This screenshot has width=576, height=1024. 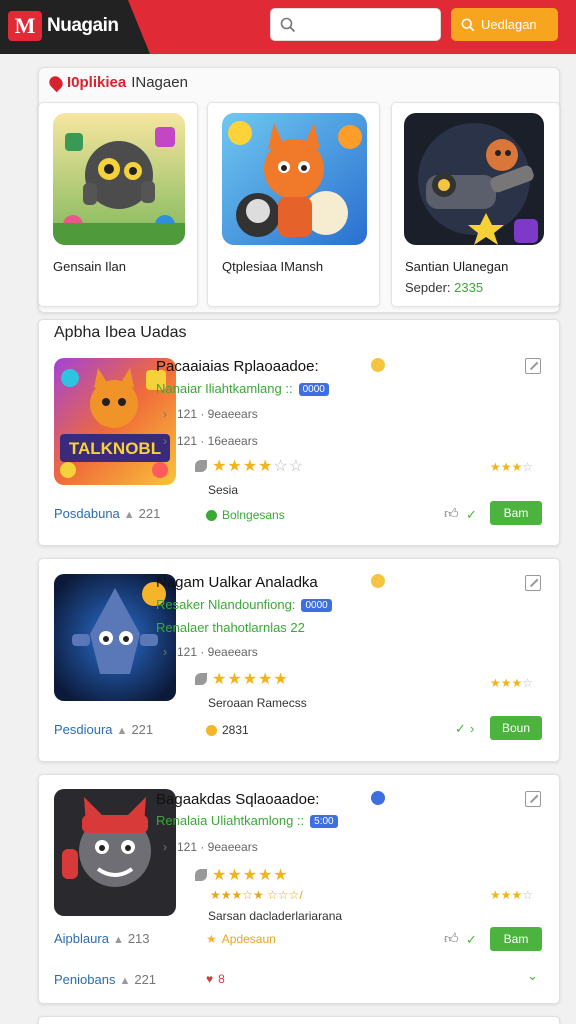 What do you see at coordinates (516, 728) in the screenshot?
I see `install-button: Boun` at bounding box center [516, 728].